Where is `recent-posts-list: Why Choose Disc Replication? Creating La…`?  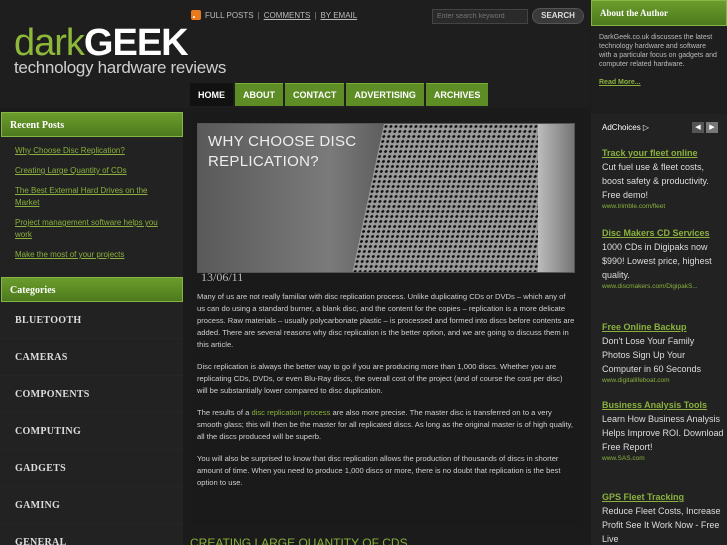
recent-posts-list: Why Choose Disc Replication? Creating La… is located at coordinates (91, 199).